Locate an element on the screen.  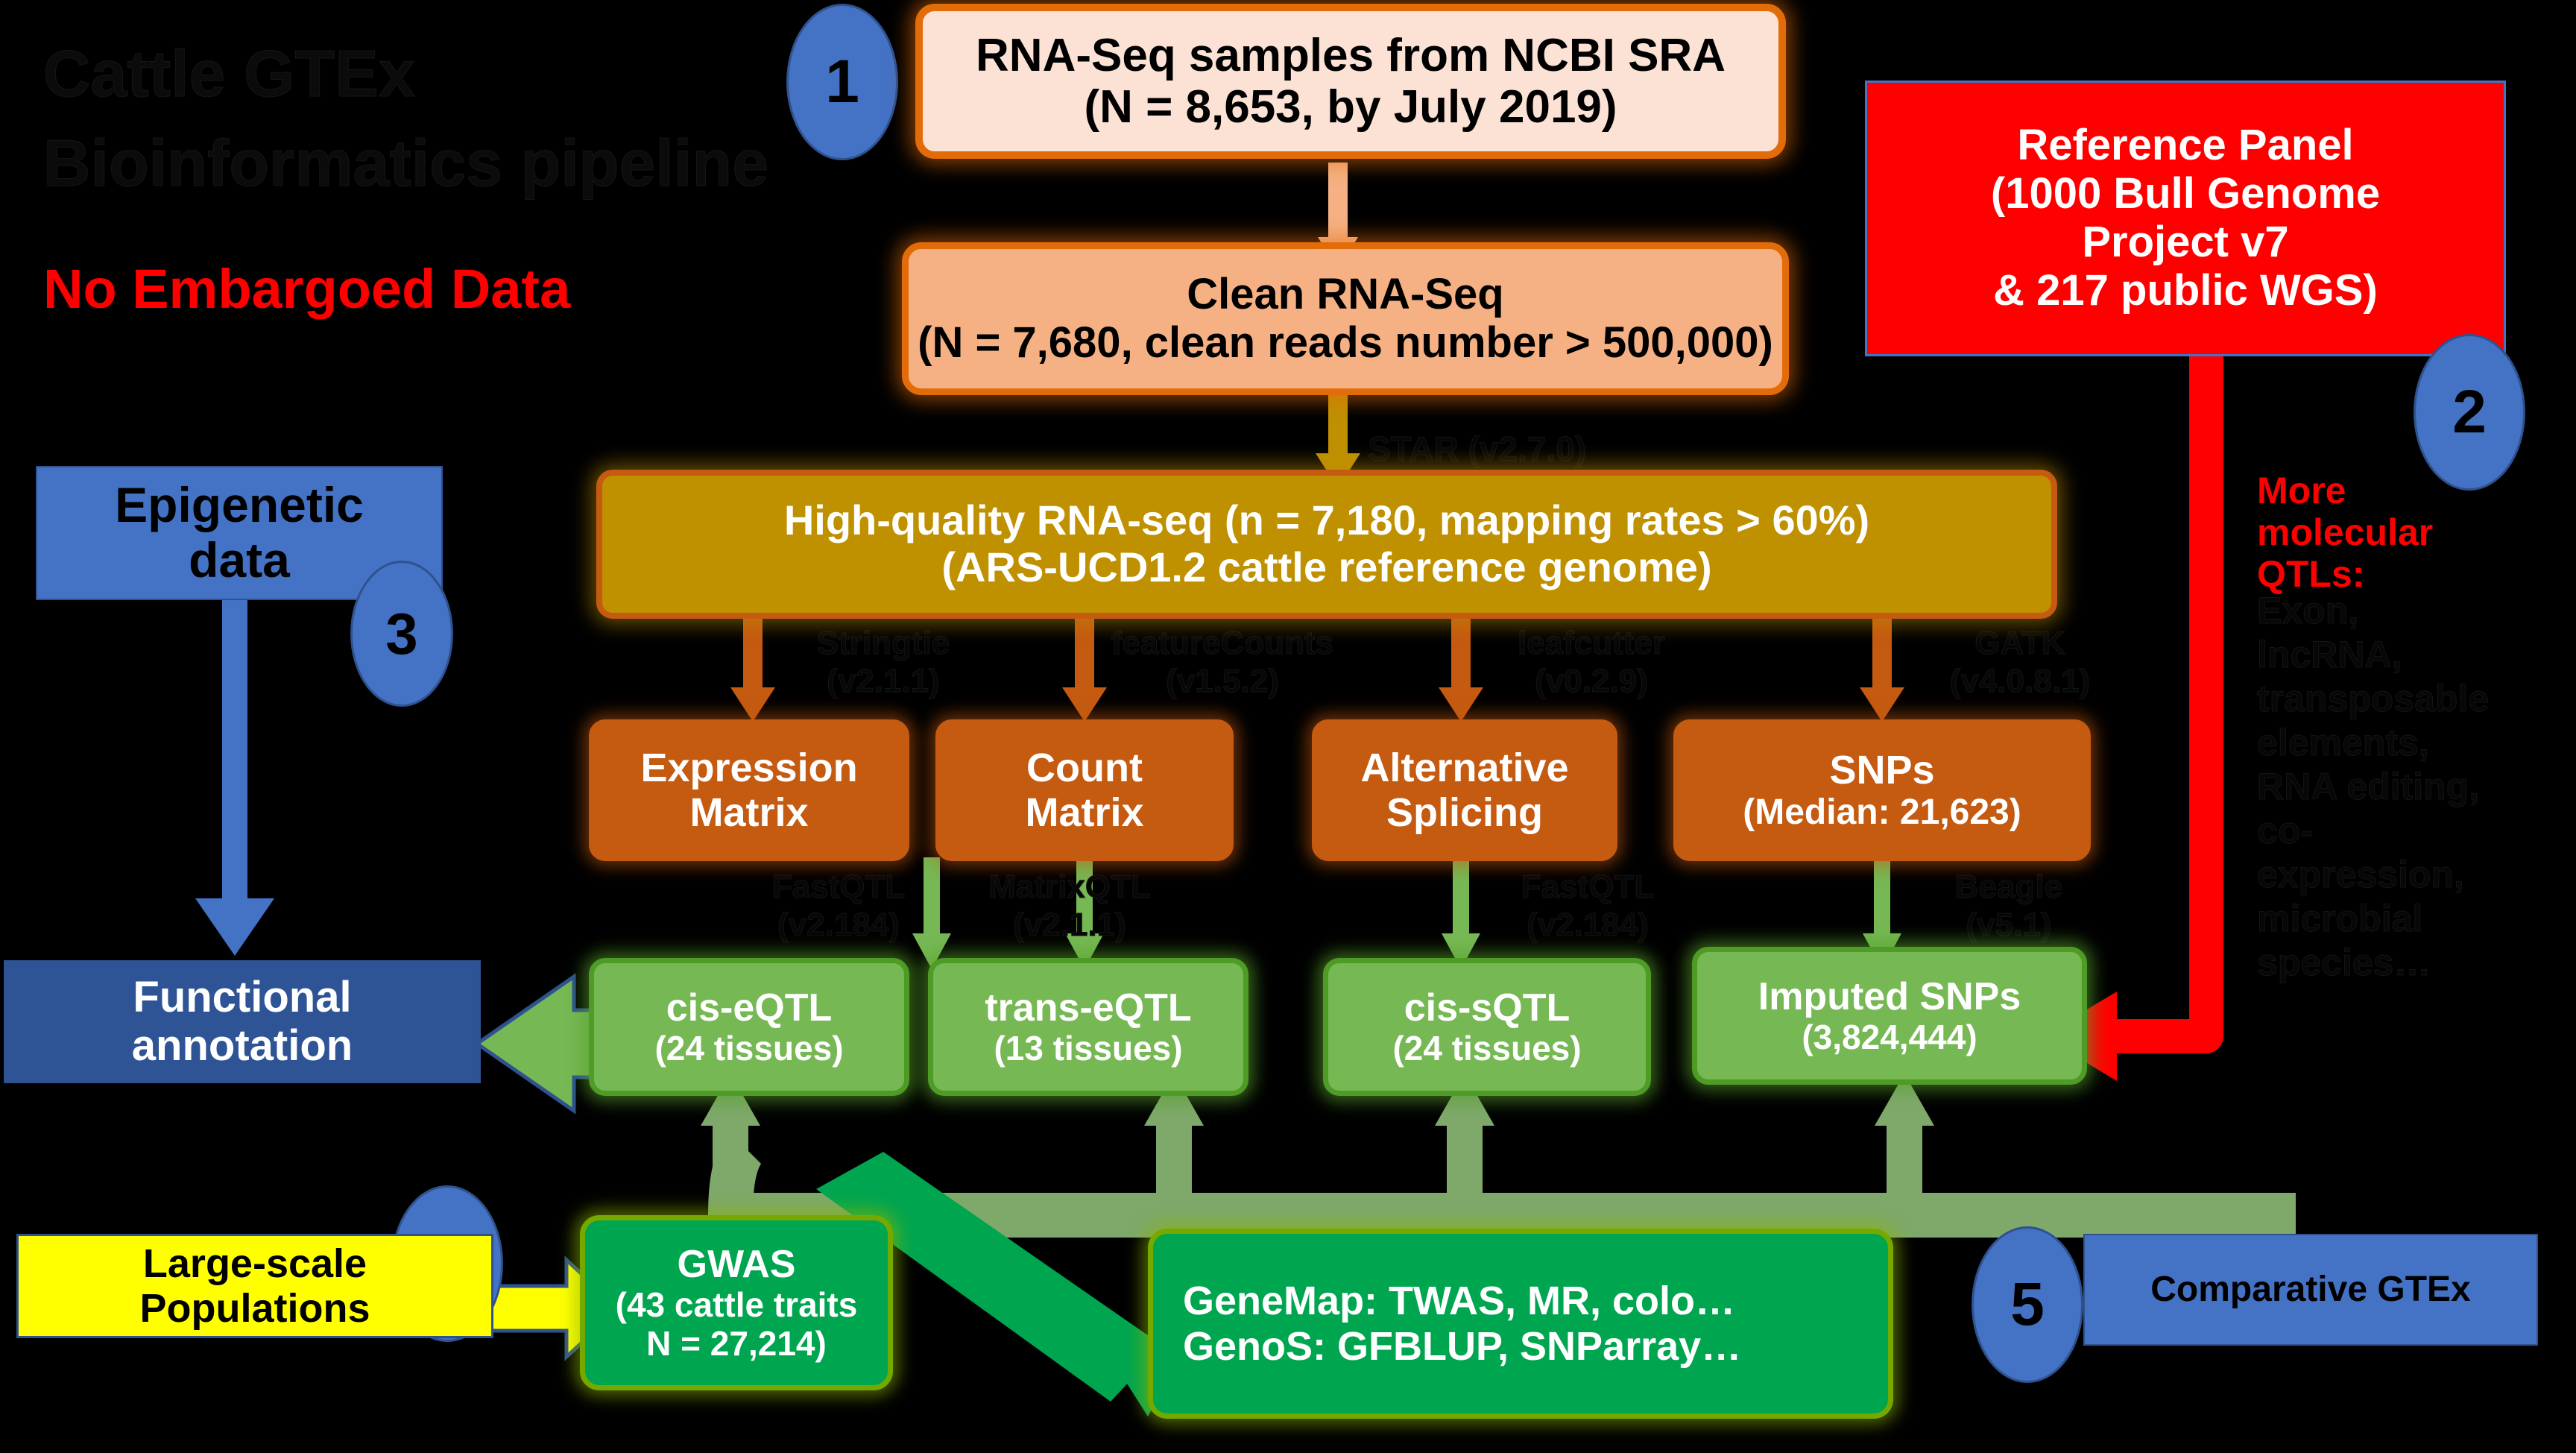
arrowhead-hq-to-expression is located at coordinates (752, 705).